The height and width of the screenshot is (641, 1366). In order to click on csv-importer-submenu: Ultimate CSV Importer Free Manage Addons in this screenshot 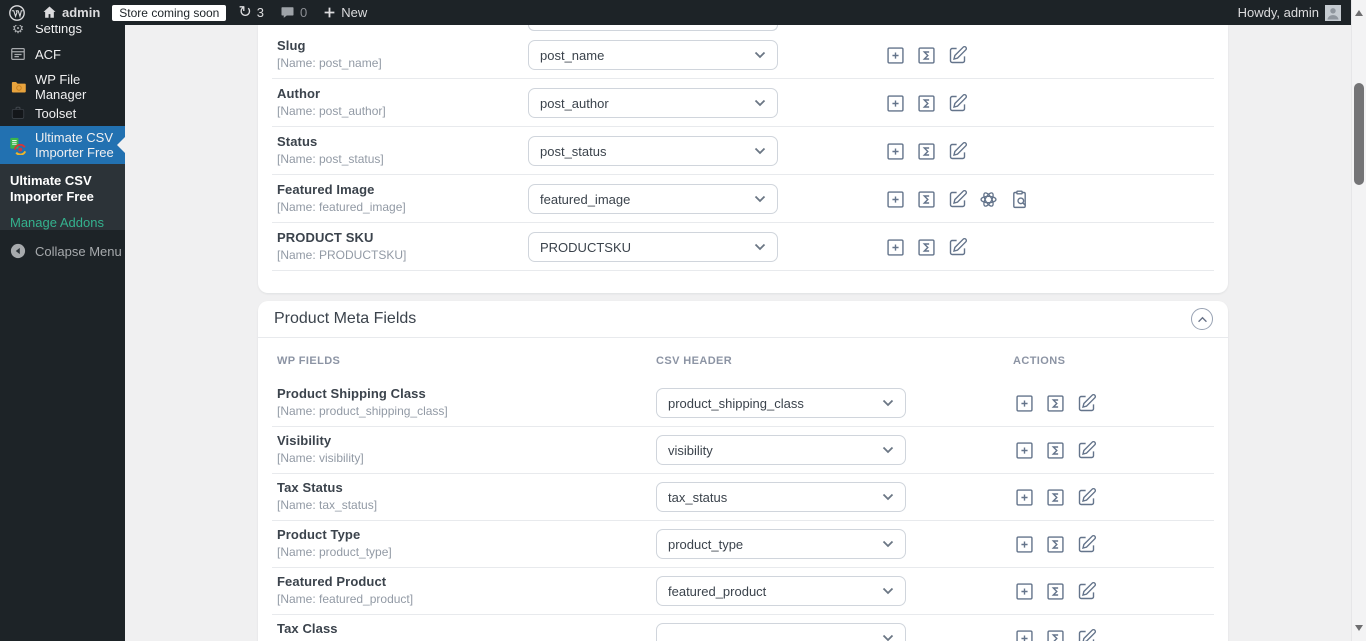, I will do `click(62, 197)`.